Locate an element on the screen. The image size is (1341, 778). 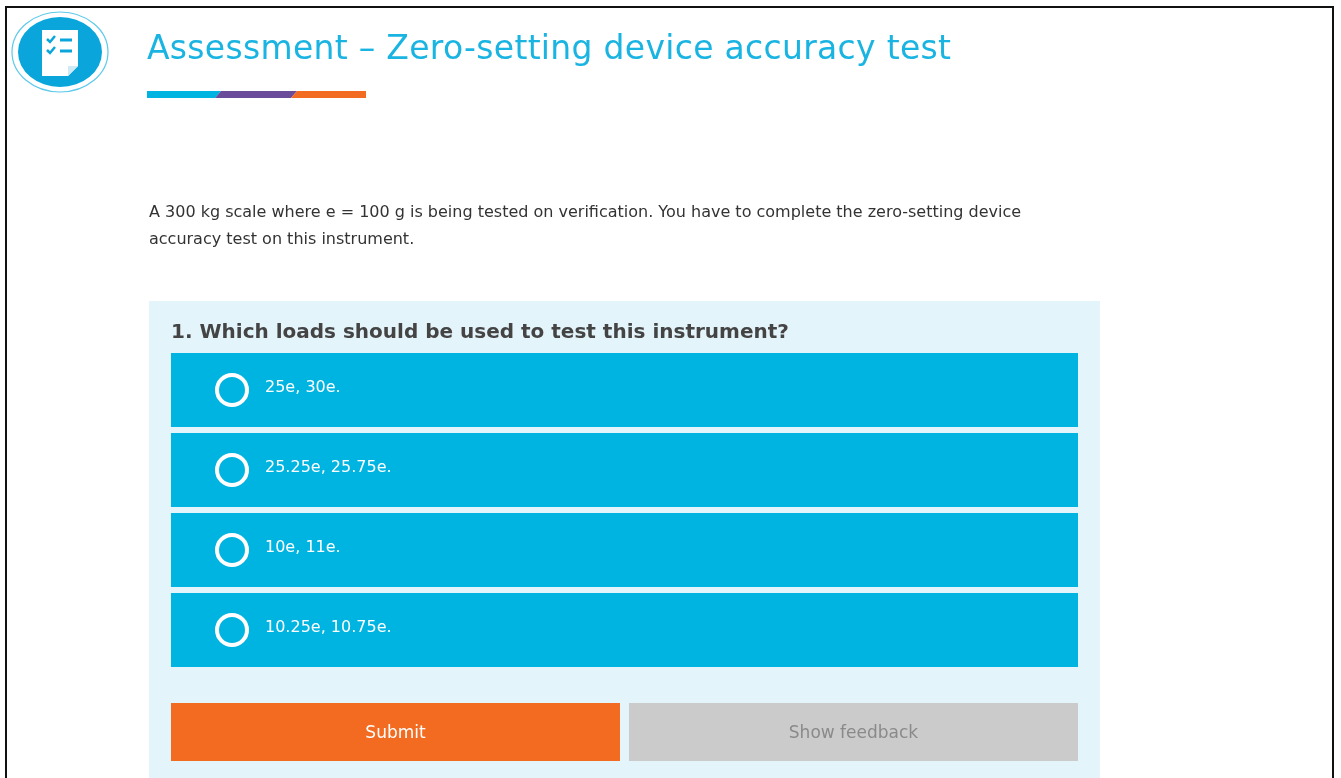
checklist-icon is located at coordinates (60, 52).